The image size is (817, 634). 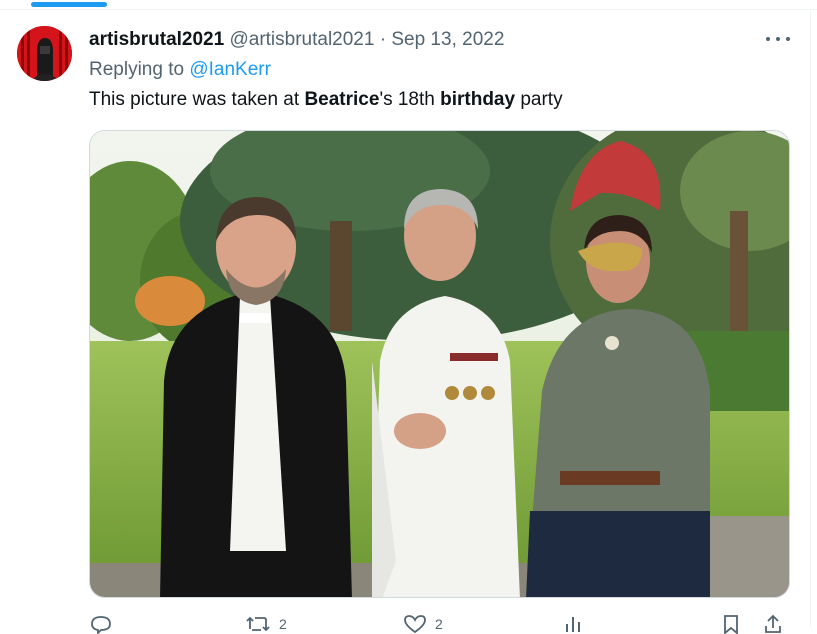 I want to click on retweet-button: 2, so click(x=266, y=624).